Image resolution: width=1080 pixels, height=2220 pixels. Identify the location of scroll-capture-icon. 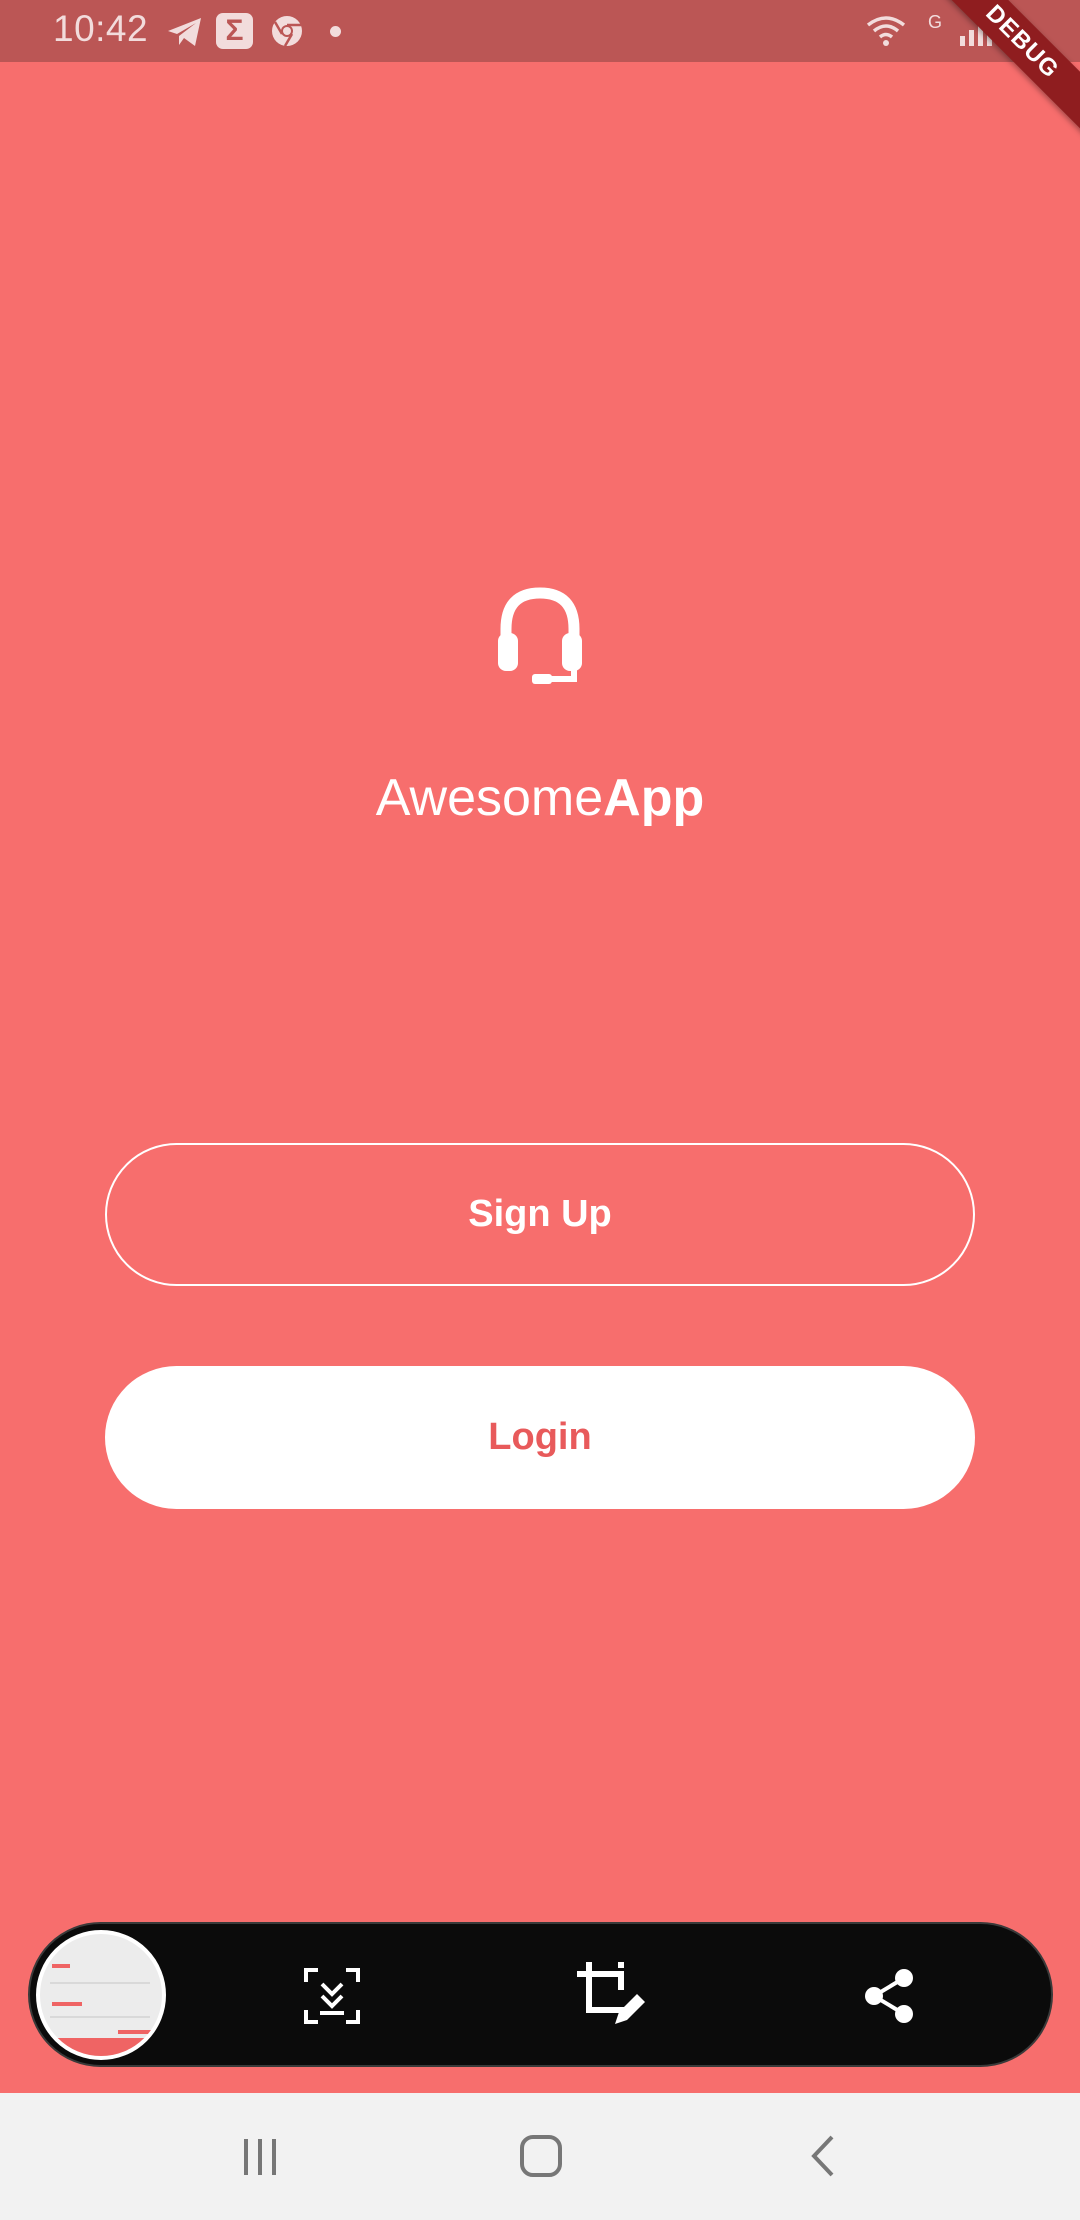
(332, 1996).